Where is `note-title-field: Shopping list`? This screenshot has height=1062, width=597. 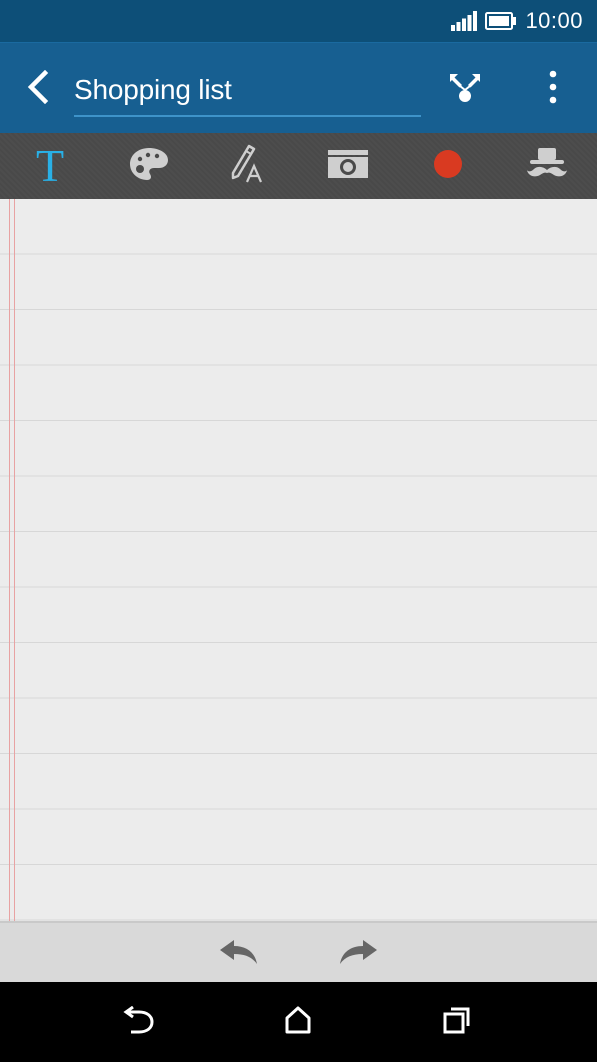
note-title-field: Shopping list is located at coordinates (247, 93).